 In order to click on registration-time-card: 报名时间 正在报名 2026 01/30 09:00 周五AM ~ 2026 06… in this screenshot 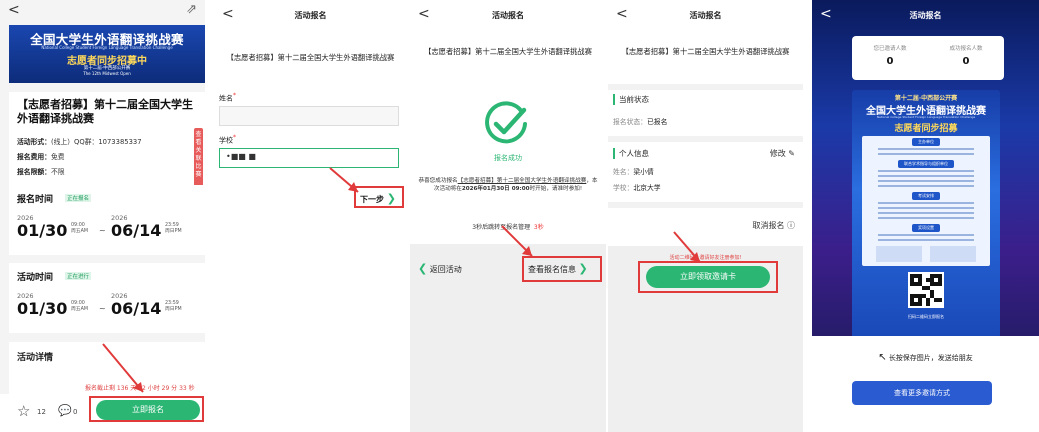, I will do `click(107, 220)`.